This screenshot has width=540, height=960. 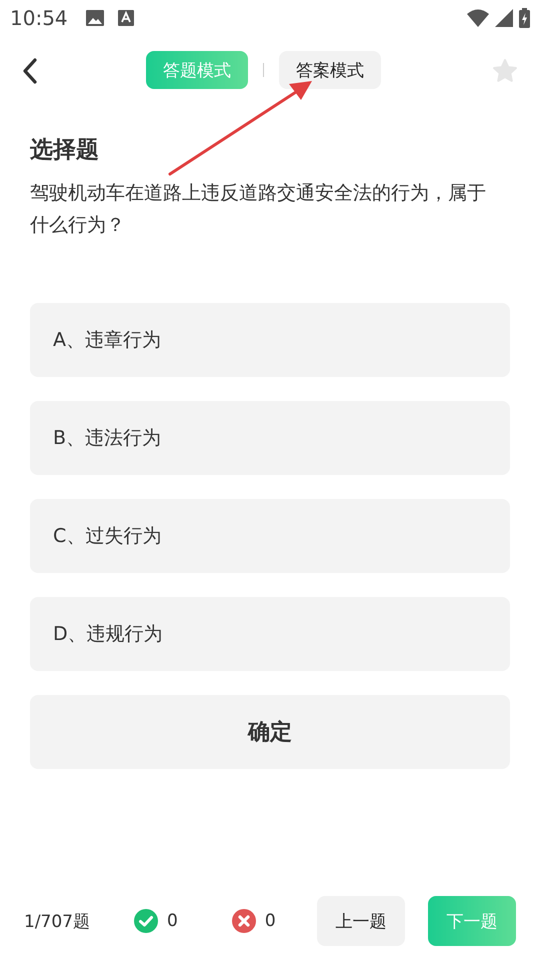 I want to click on progress-count: 1/707题, so click(x=57, y=921).